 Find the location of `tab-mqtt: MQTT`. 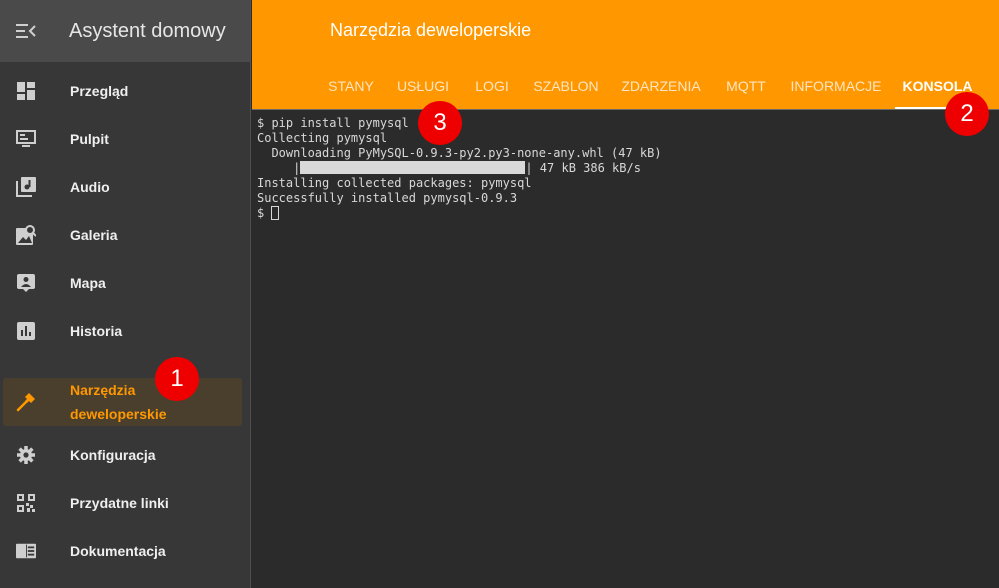

tab-mqtt: MQTT is located at coordinates (746, 85).